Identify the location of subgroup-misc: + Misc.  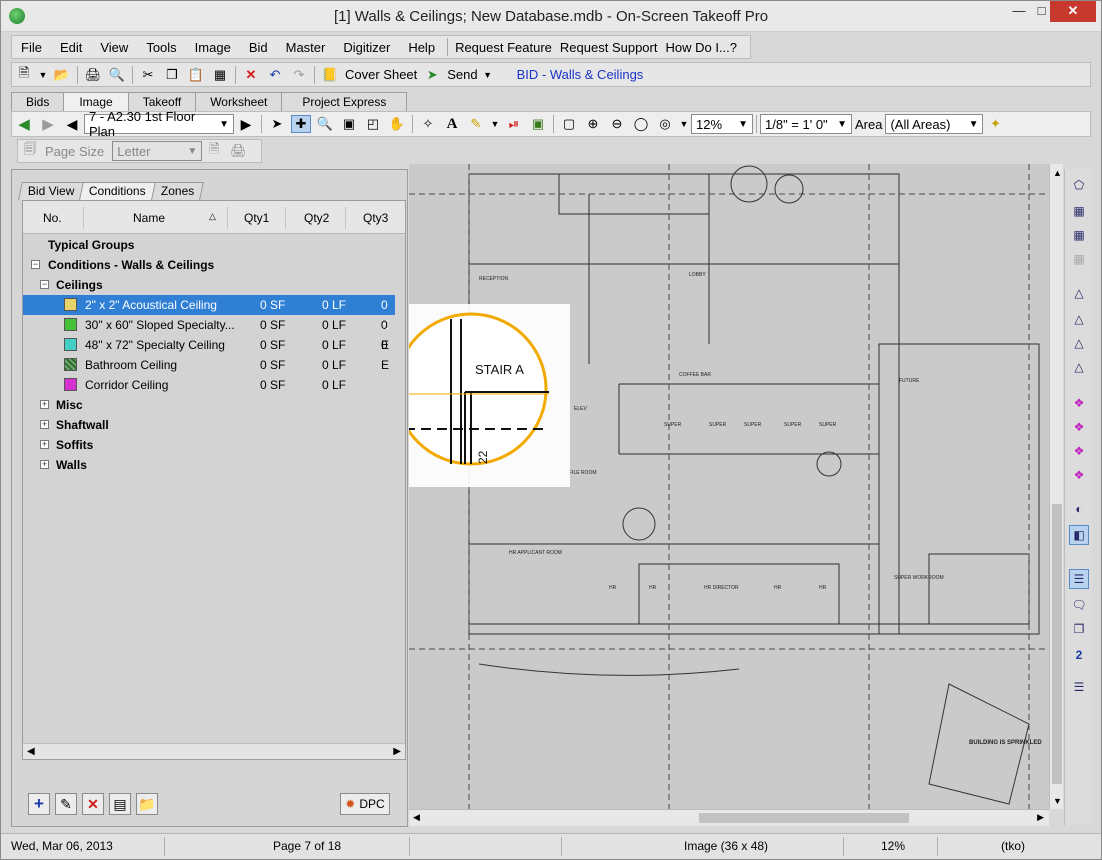
(209, 405).